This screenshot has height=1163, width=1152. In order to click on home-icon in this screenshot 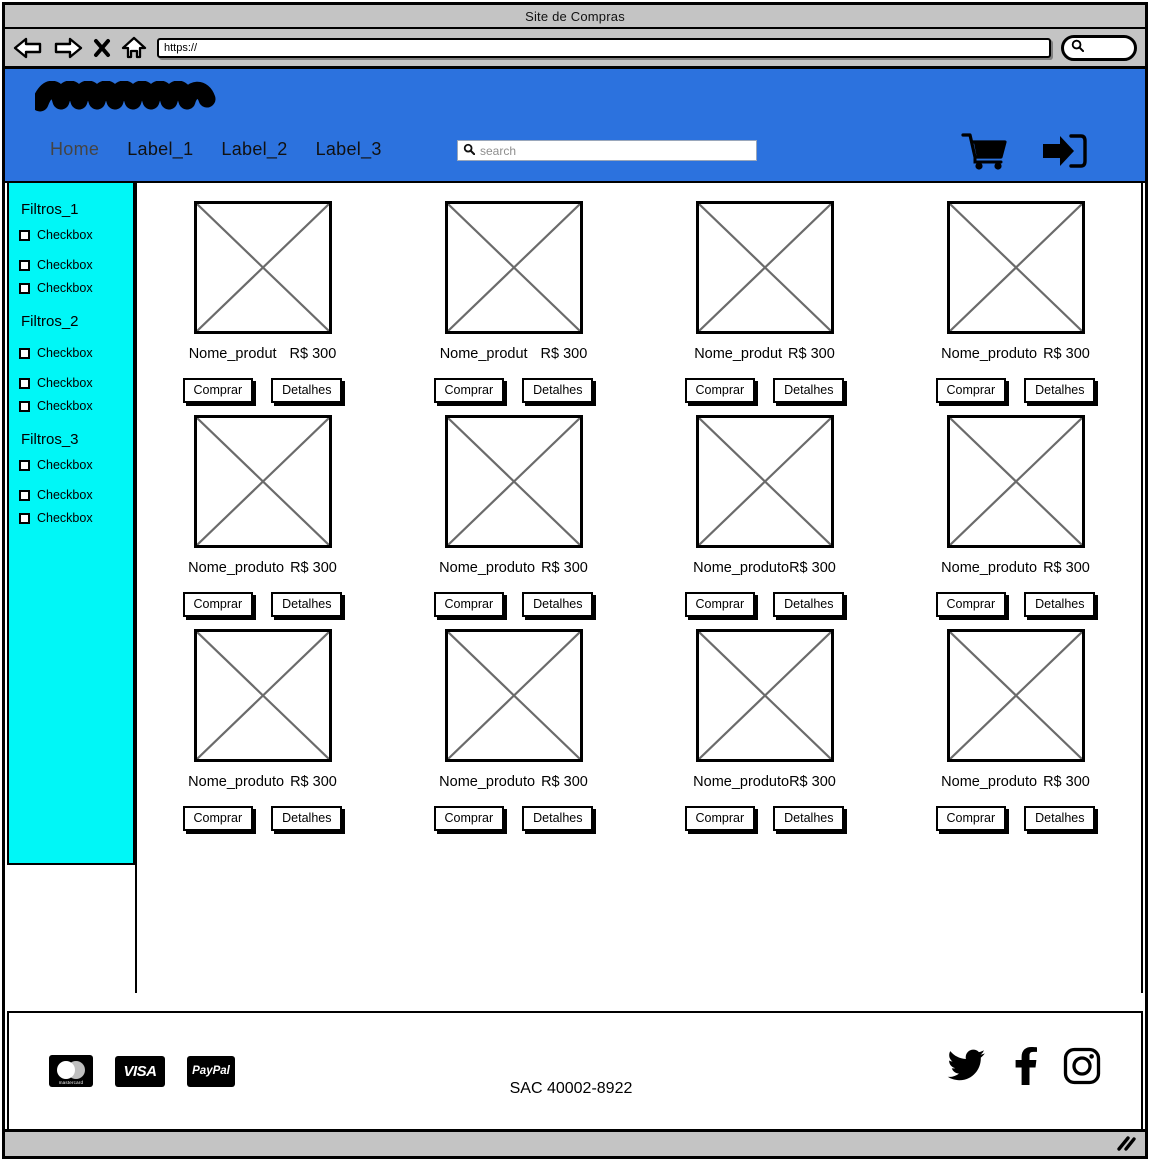, I will do `click(134, 48)`.